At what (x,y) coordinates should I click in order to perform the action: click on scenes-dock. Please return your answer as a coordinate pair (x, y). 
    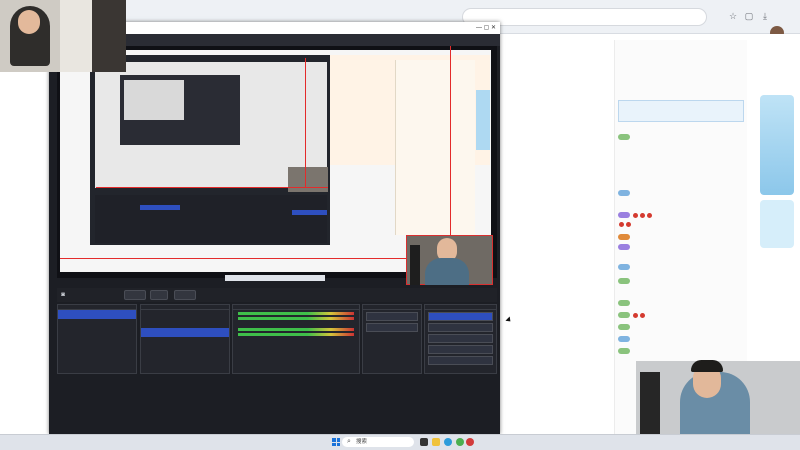
    Looking at the image, I should click on (97, 339).